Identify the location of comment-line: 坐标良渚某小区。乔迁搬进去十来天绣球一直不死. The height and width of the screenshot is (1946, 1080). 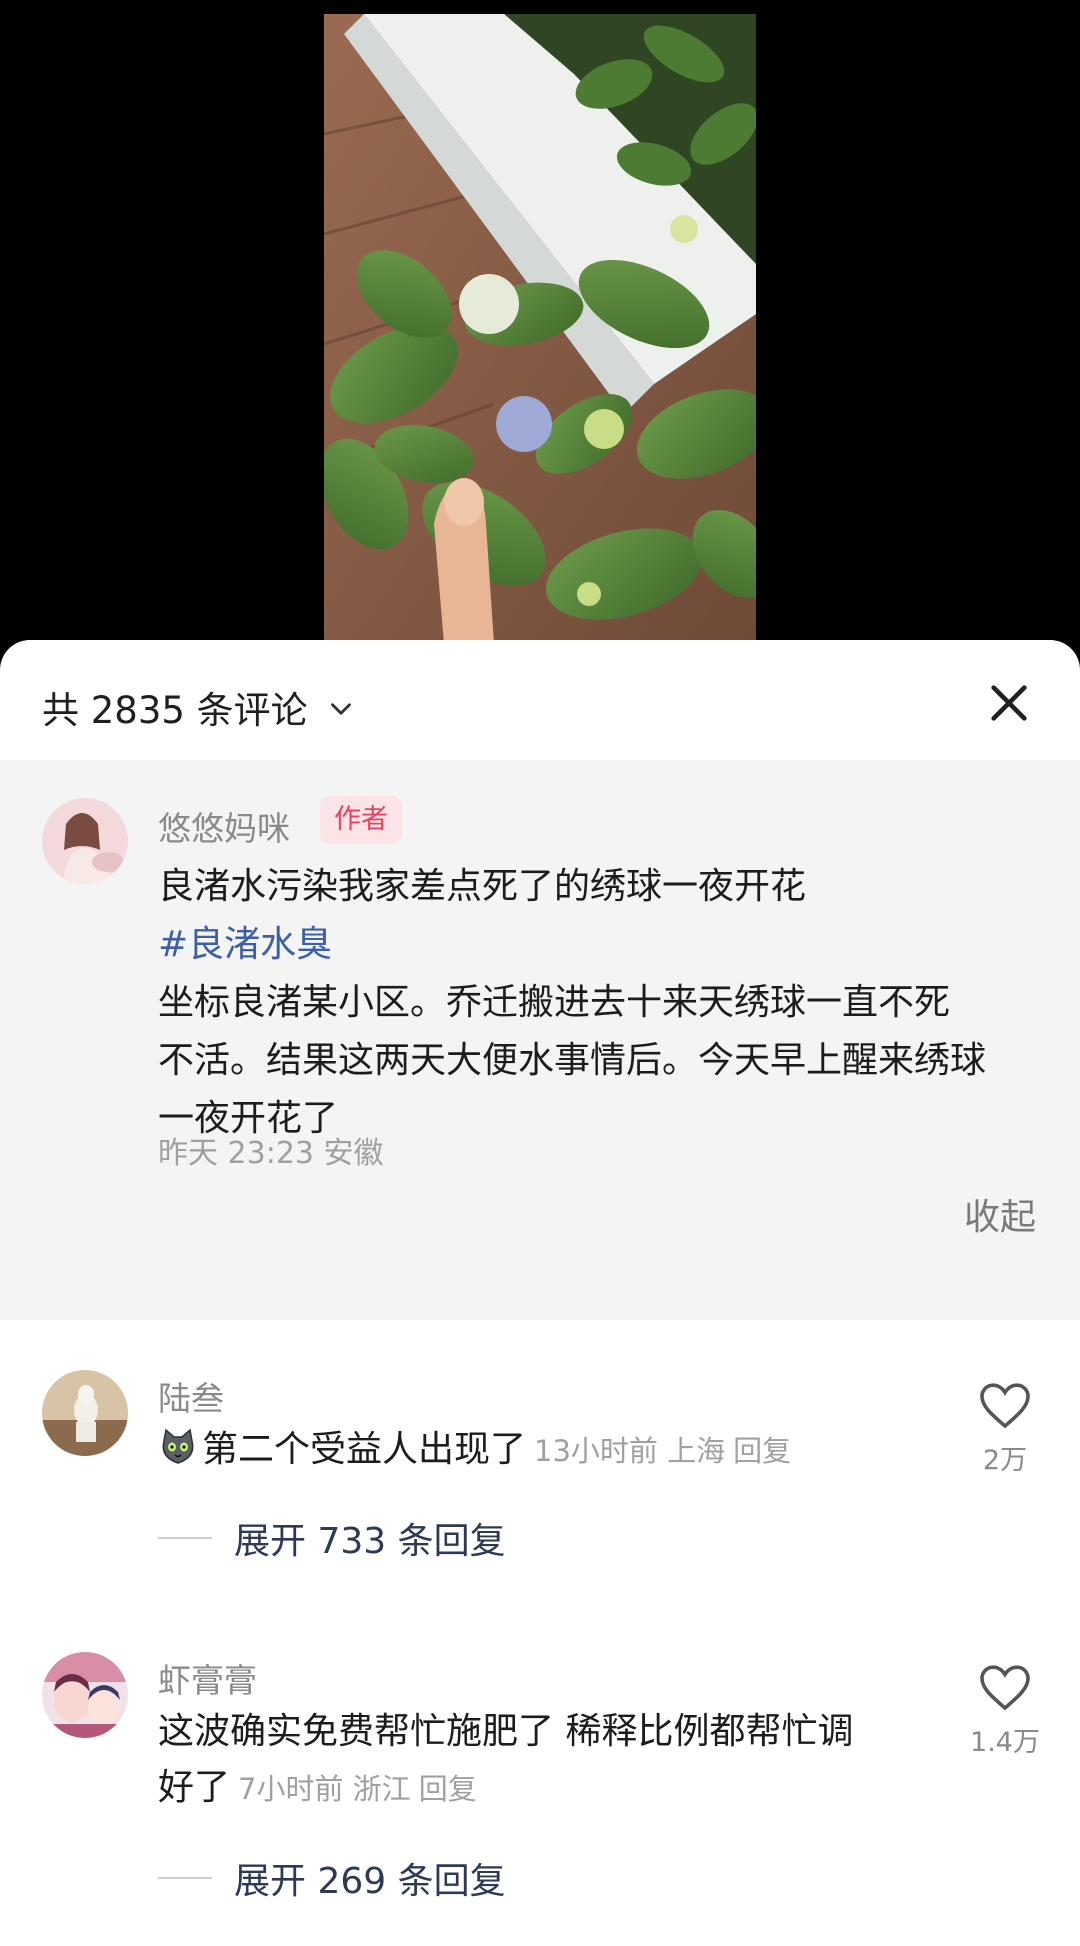
(554, 1002).